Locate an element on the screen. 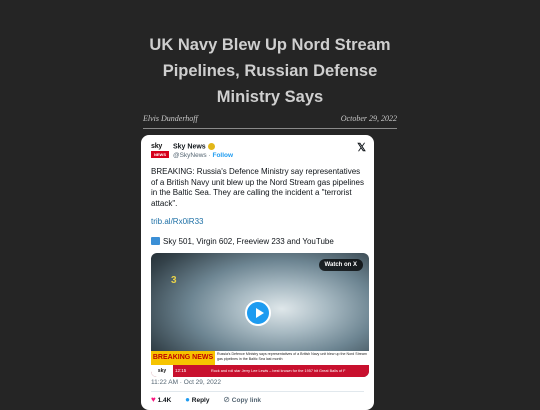 Image resolution: width=540 pixels, height=410 pixels. title-line-3: Ministry Says is located at coordinates (270, 97).